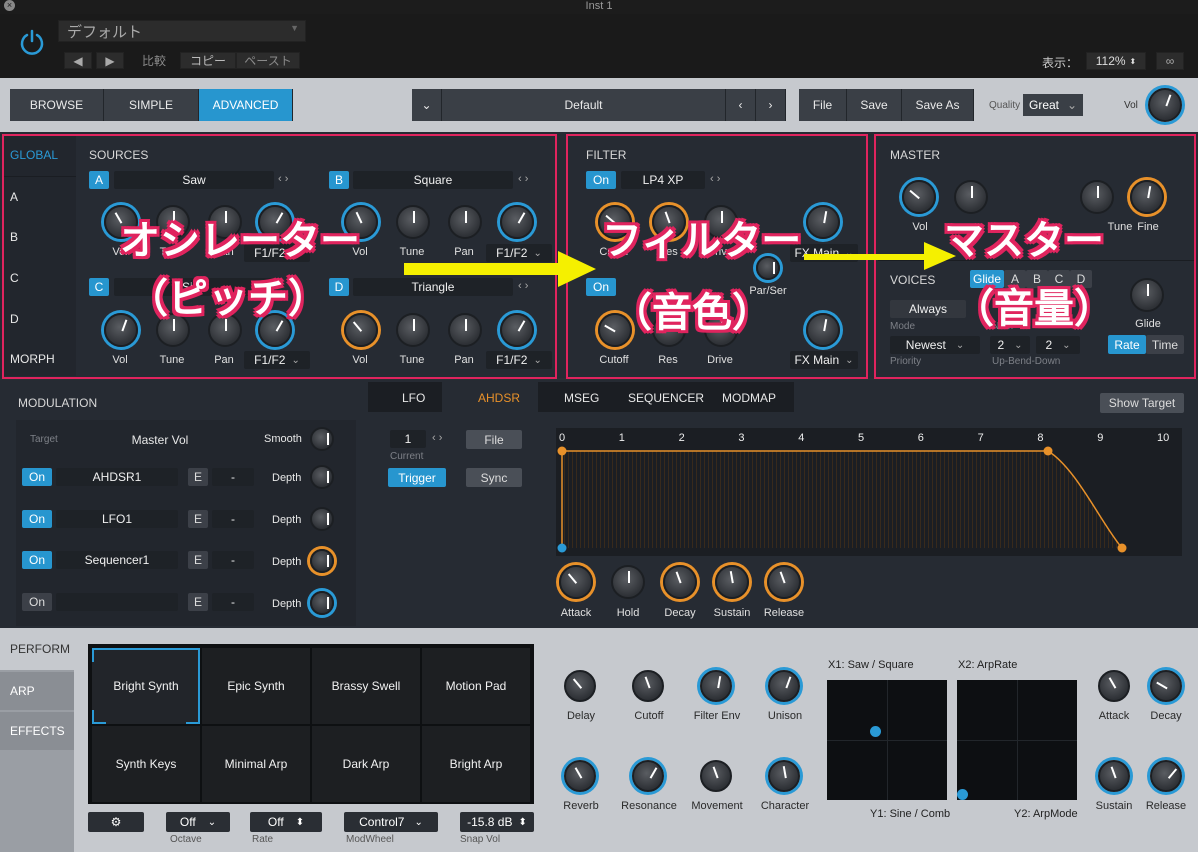 The height and width of the screenshot is (852, 1198). Describe the element at coordinates (366, 764) in the screenshot. I see `pad-dark-arp: Dark Arp` at that location.